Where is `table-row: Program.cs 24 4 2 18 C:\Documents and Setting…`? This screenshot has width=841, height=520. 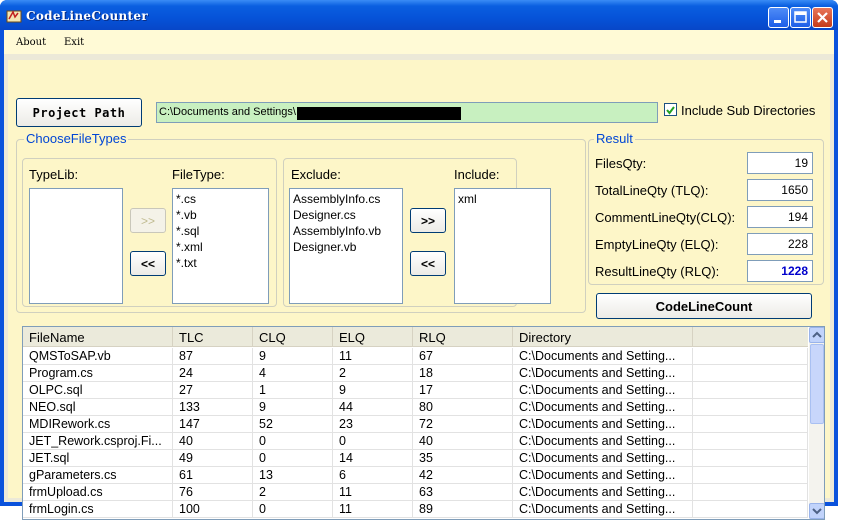
table-row: Program.cs 24 4 2 18 C:\Documents and Setting… is located at coordinates (415, 373).